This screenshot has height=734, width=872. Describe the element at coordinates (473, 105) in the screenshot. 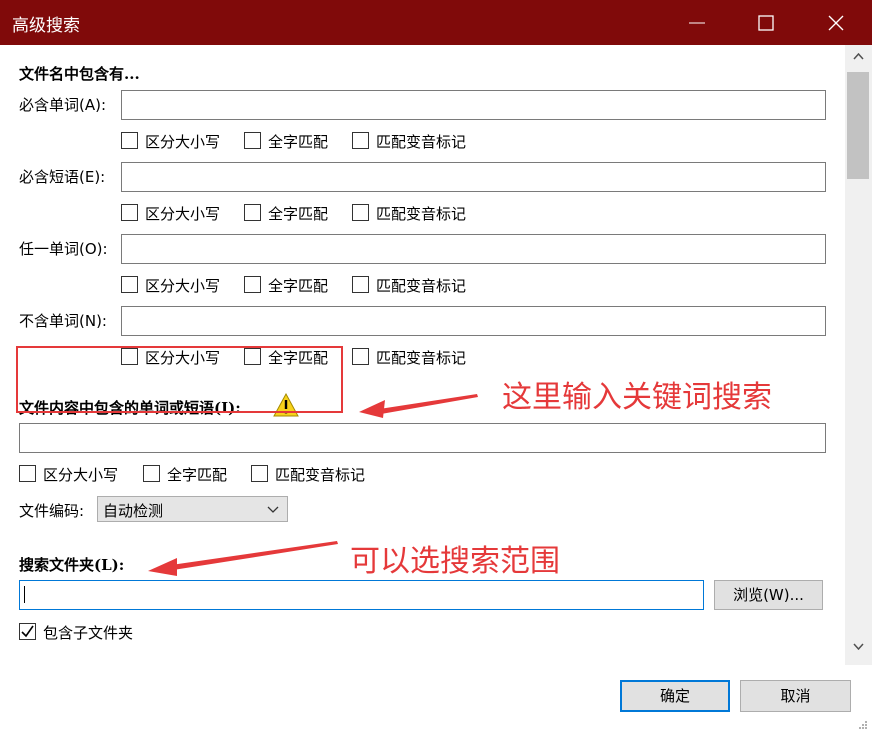

I see `must-word-input` at that location.